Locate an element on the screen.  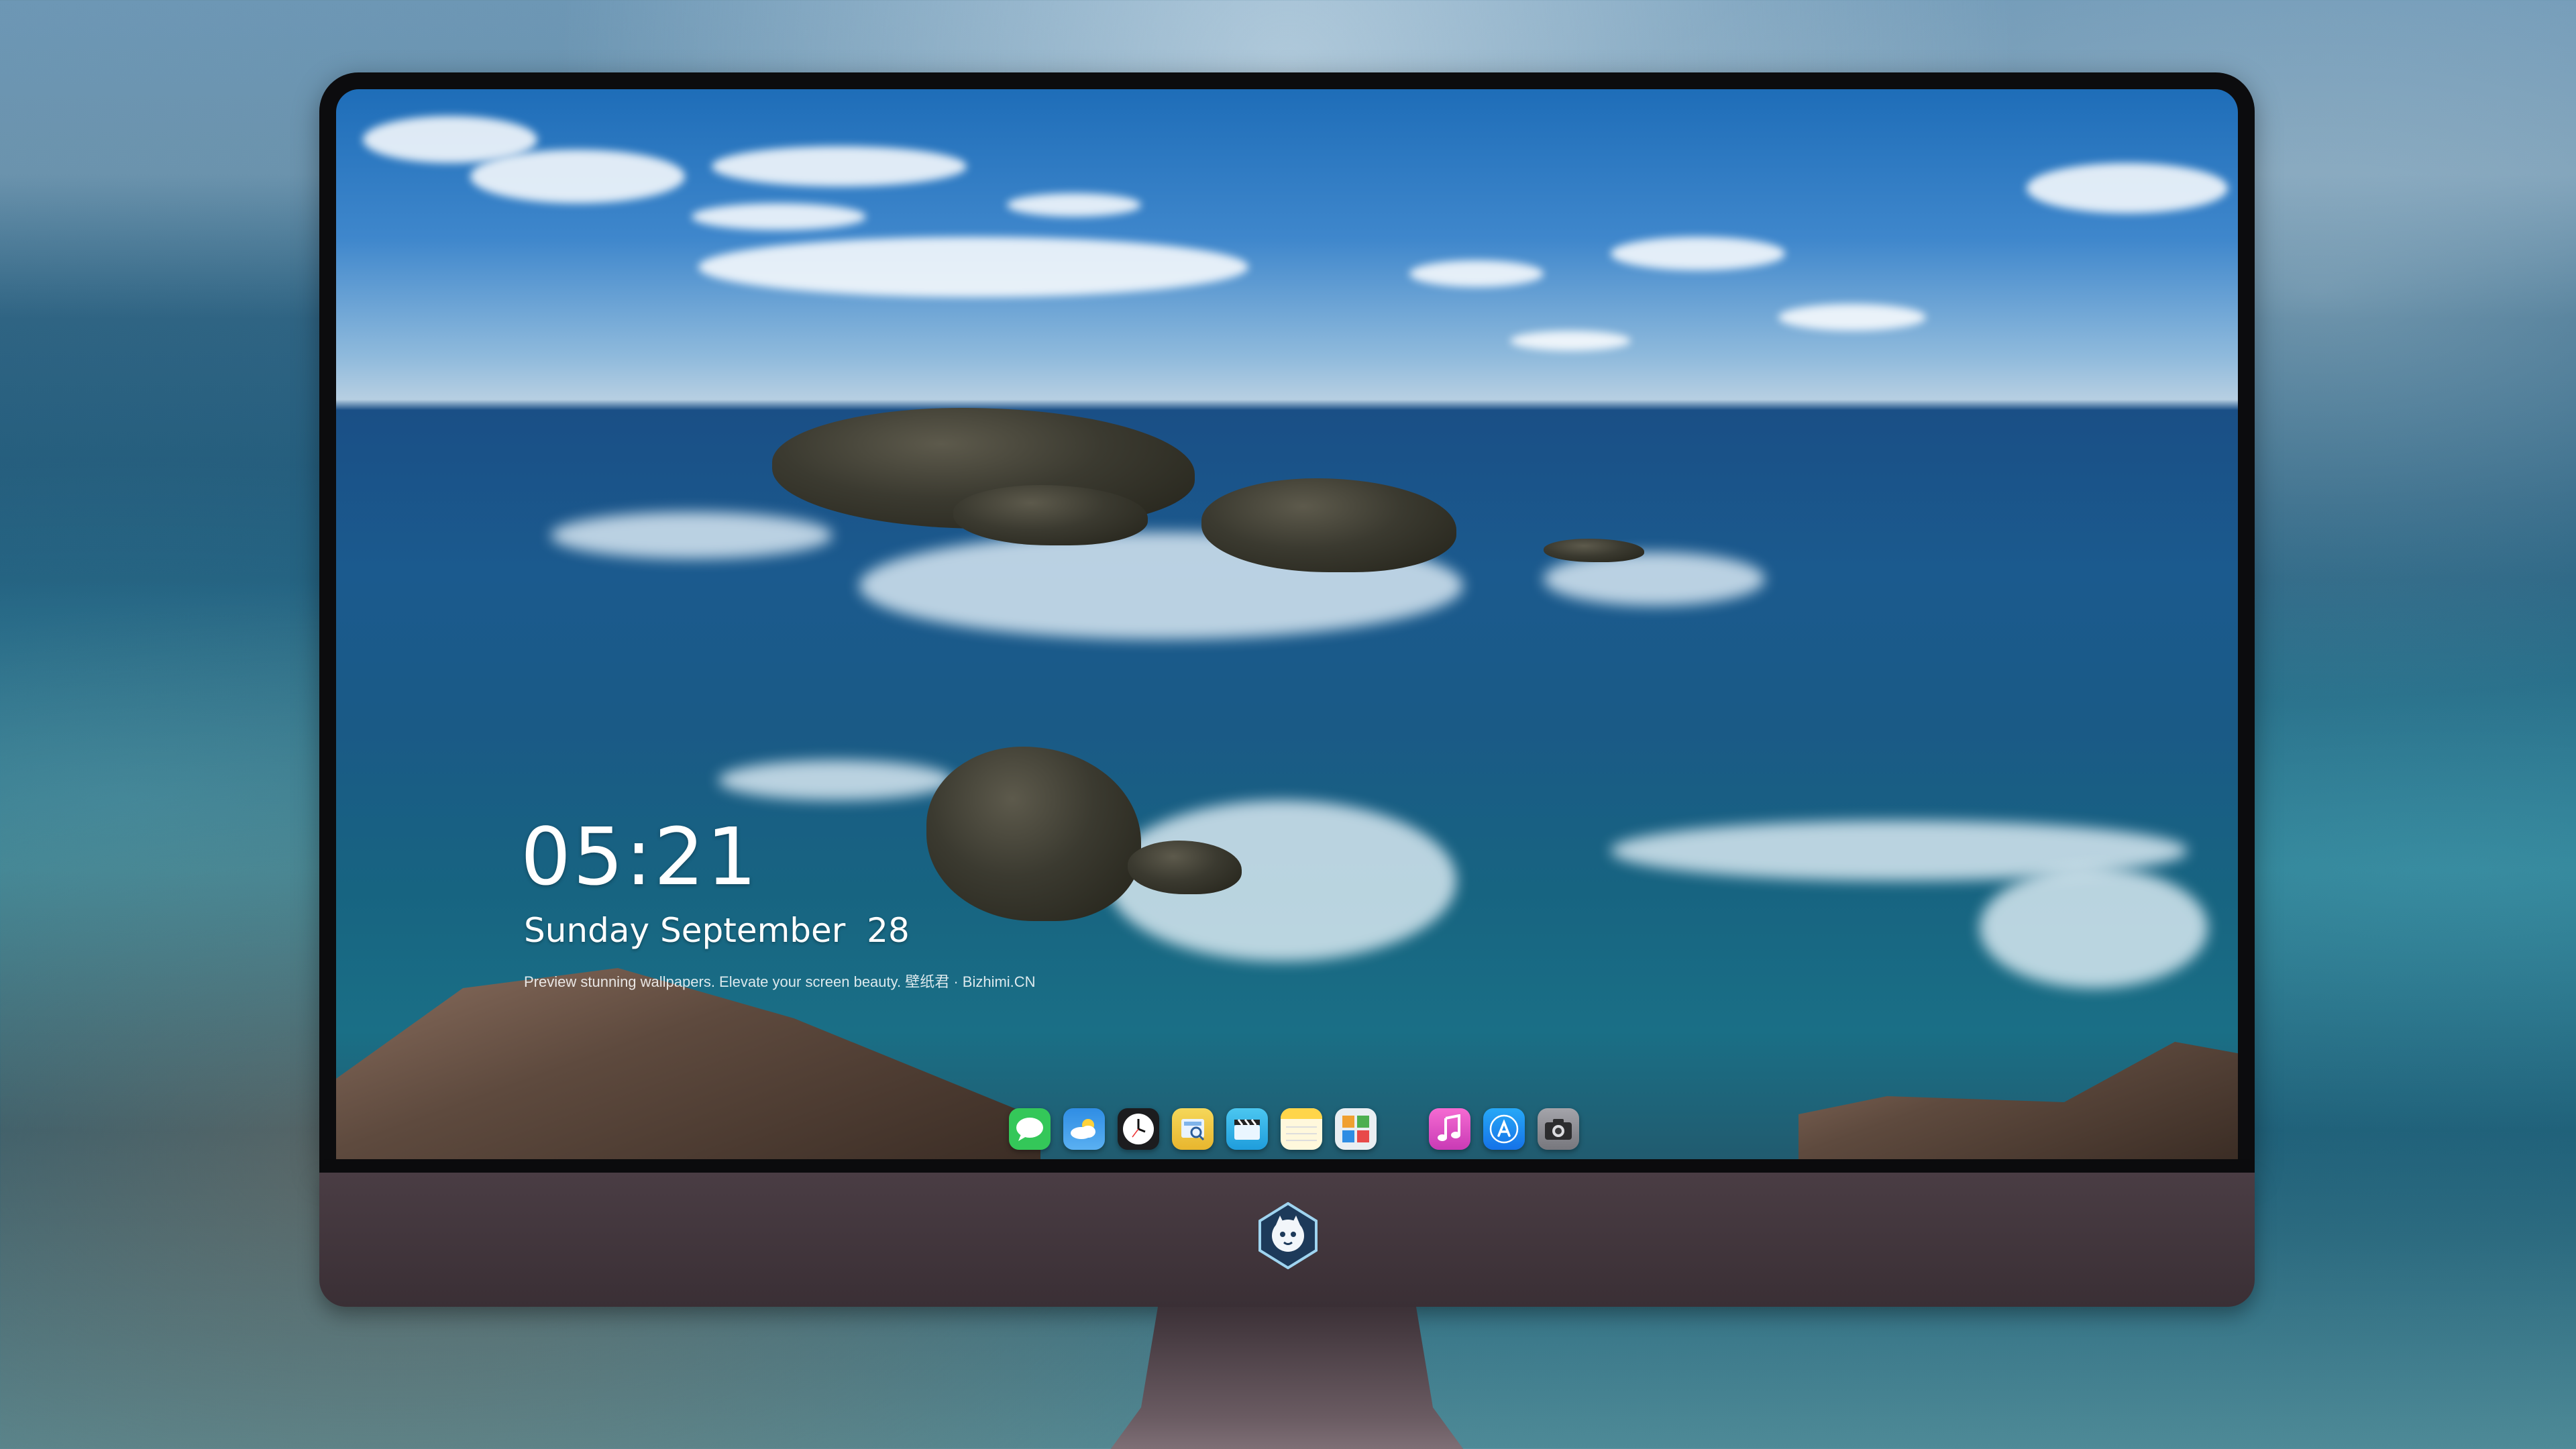
clock-icon is located at coordinates (1138, 1129).